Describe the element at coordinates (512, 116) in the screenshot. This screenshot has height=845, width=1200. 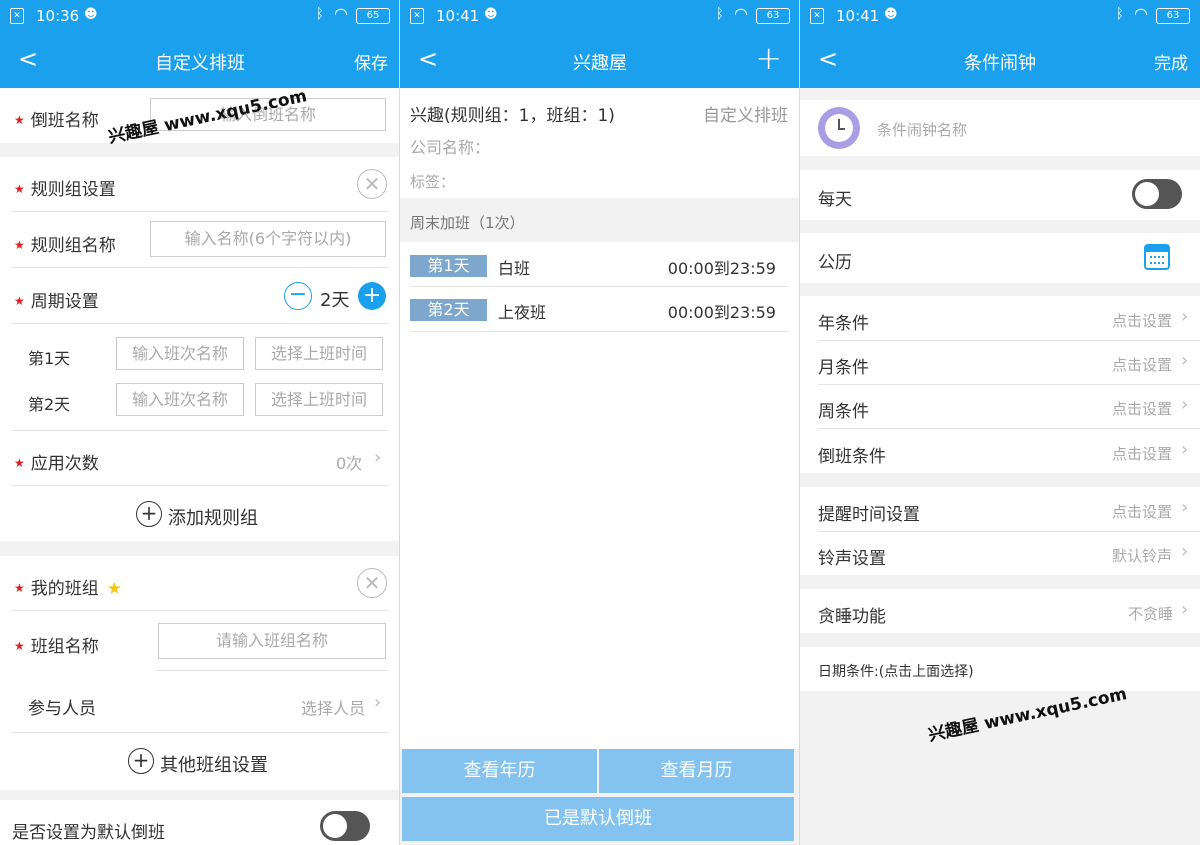
I see `summary-text: 兴趣(规则组：1，班组：1)` at that location.